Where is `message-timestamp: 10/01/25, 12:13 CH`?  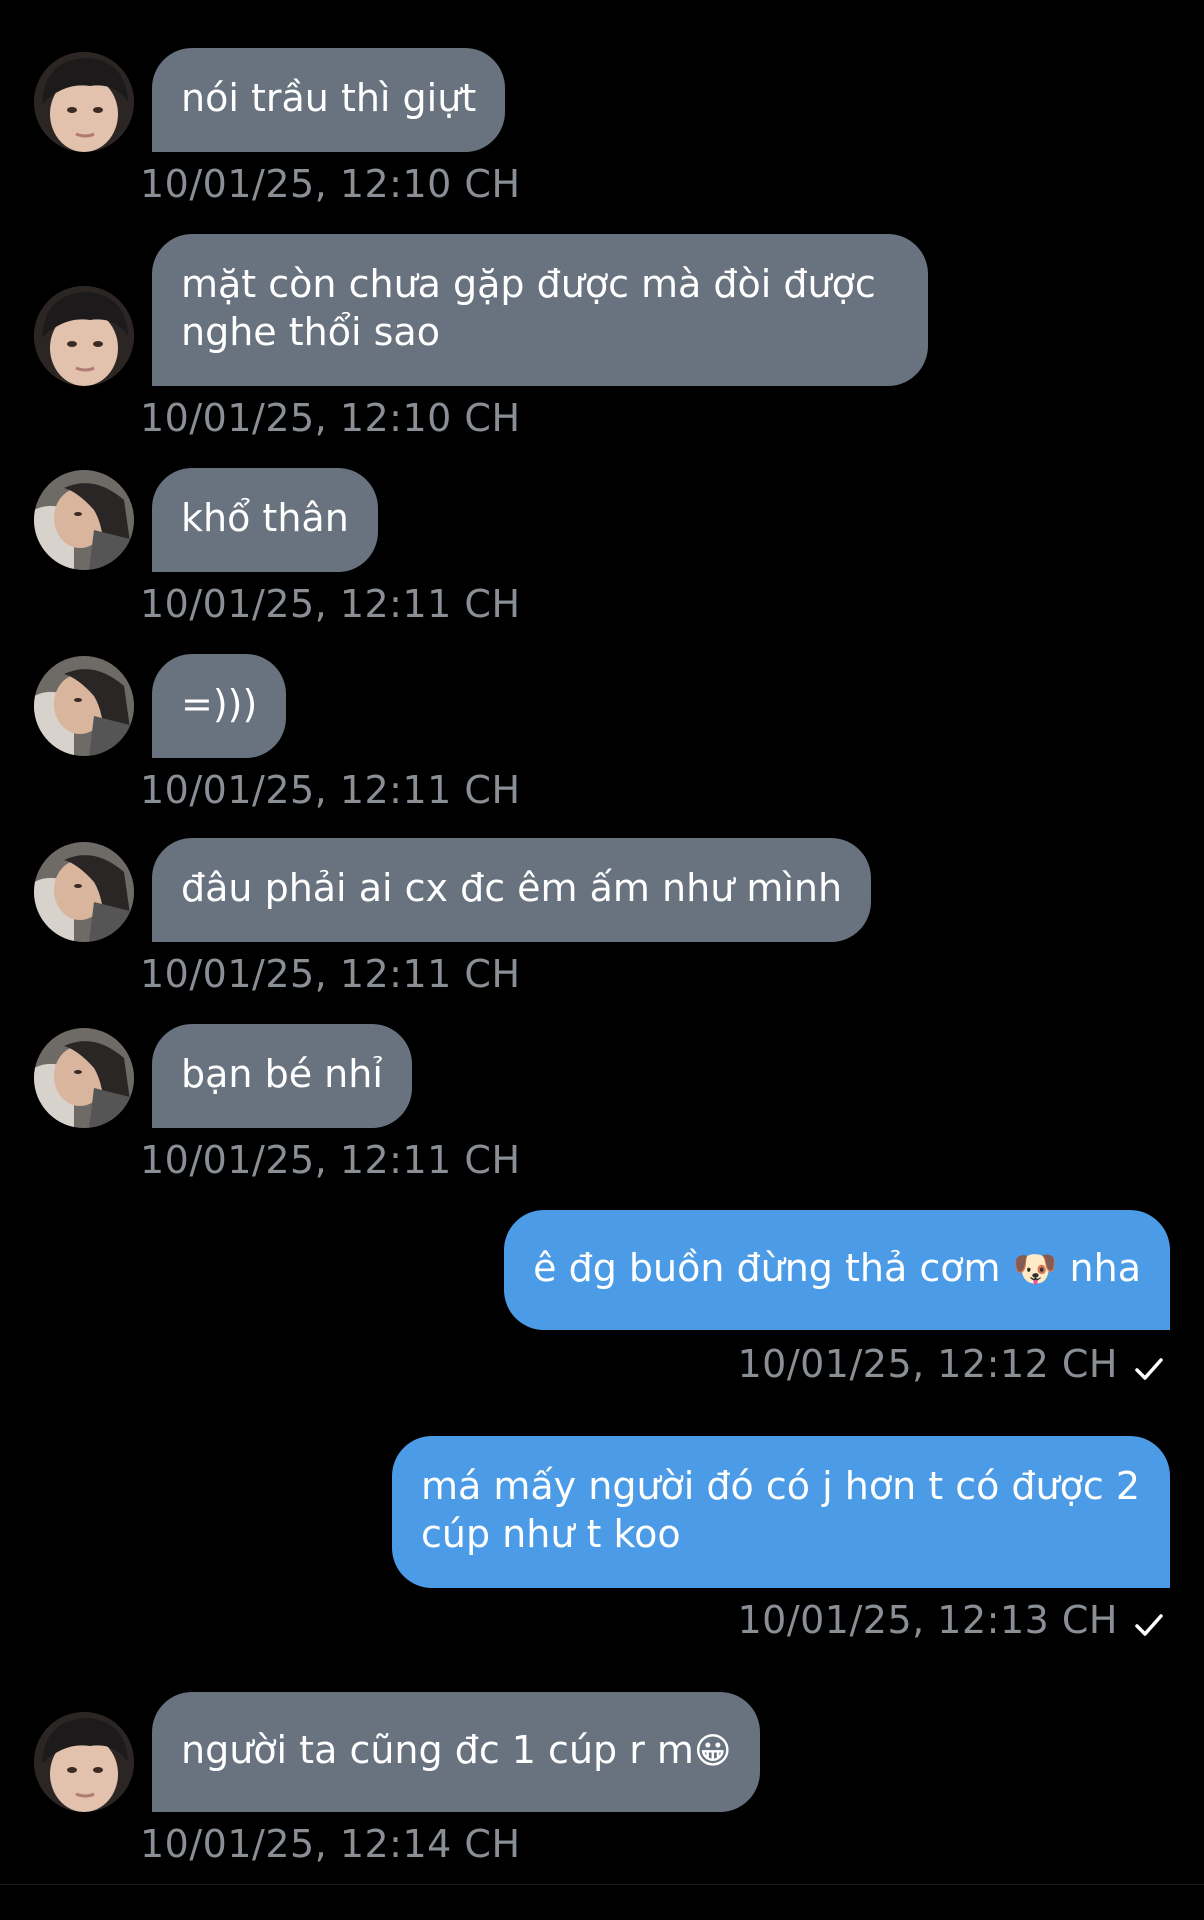 message-timestamp: 10/01/25, 12:13 CH is located at coordinates (927, 1620).